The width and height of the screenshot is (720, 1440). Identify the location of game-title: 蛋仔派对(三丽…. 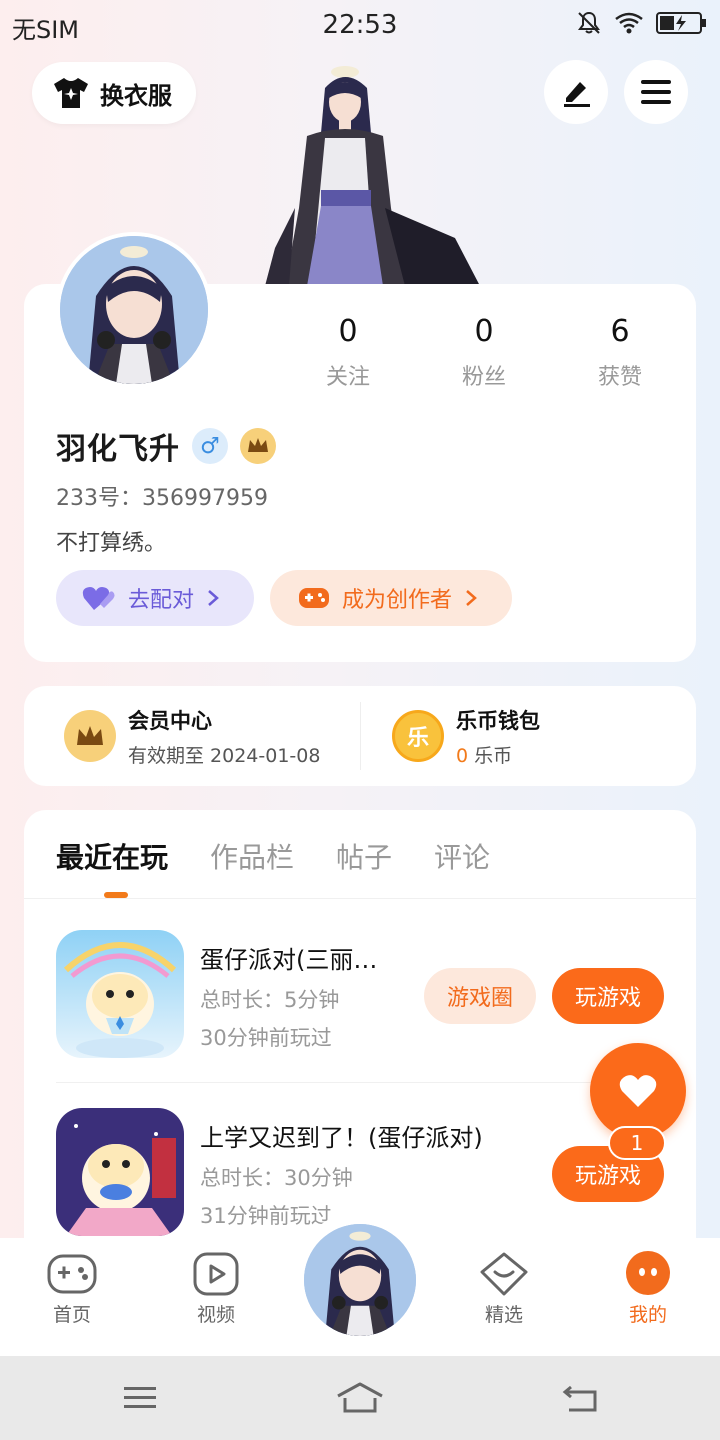
(289, 960).